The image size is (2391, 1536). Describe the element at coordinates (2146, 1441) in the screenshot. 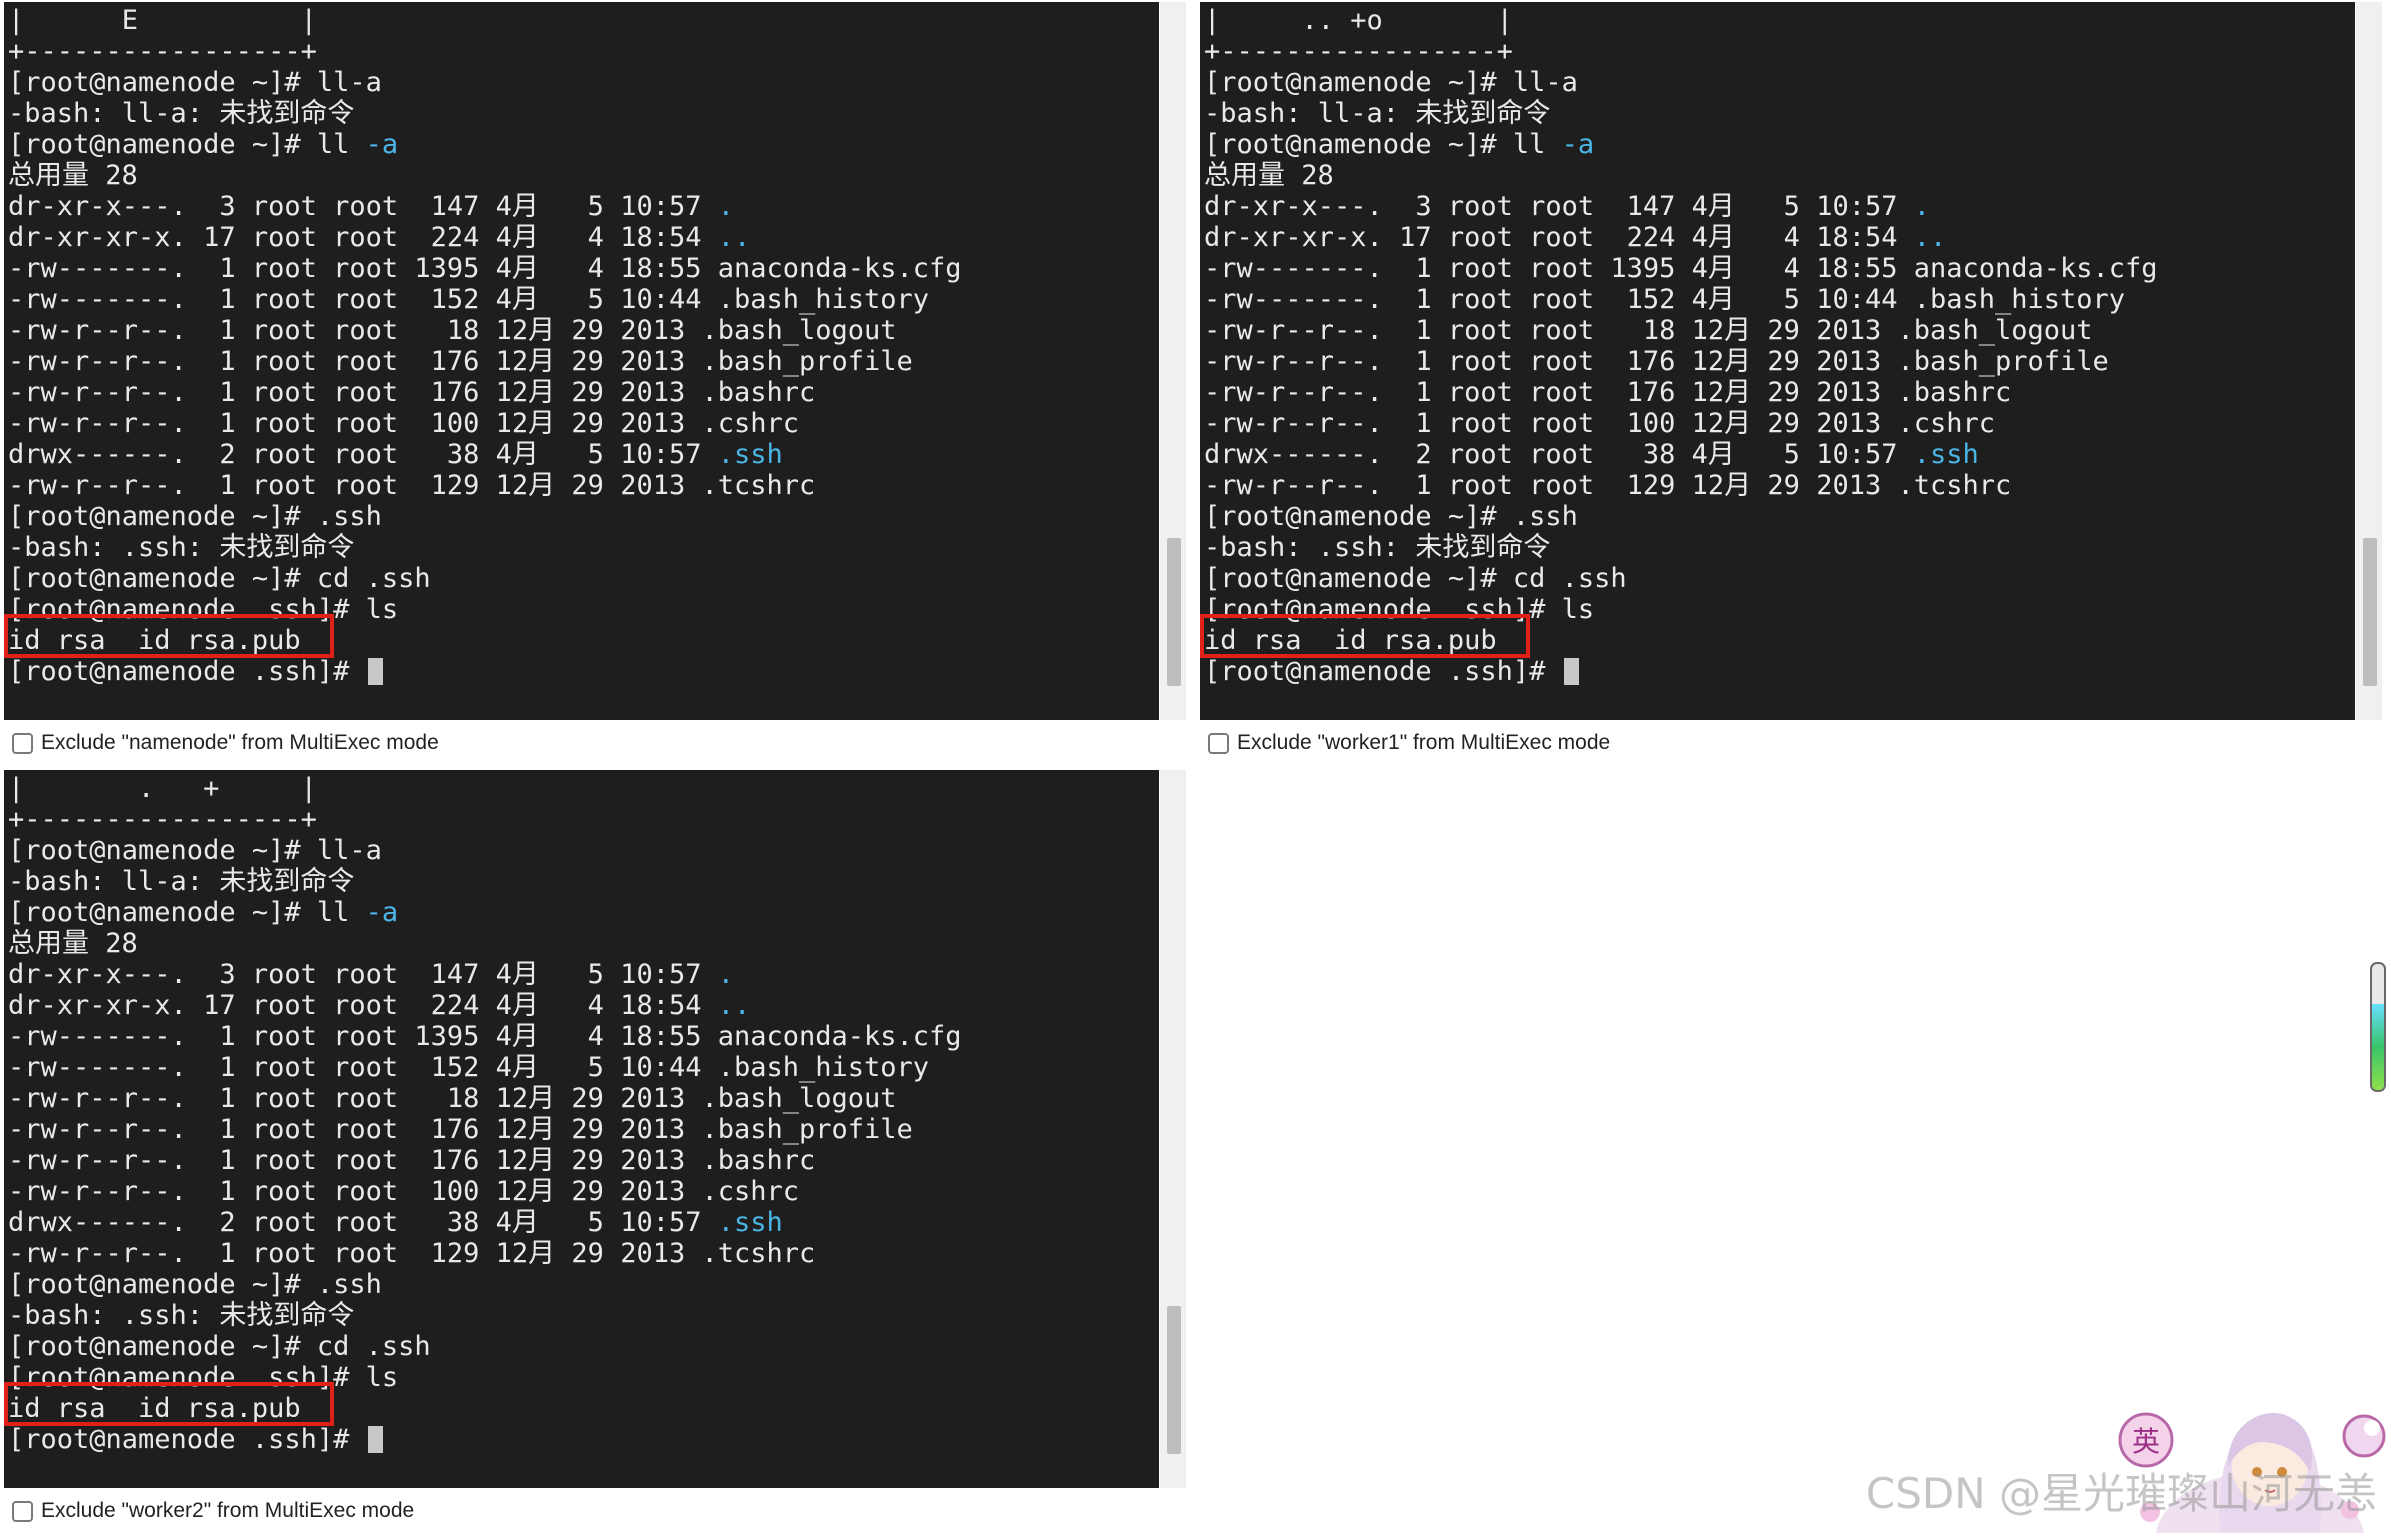

I see `ime-badge-text: 英` at that location.